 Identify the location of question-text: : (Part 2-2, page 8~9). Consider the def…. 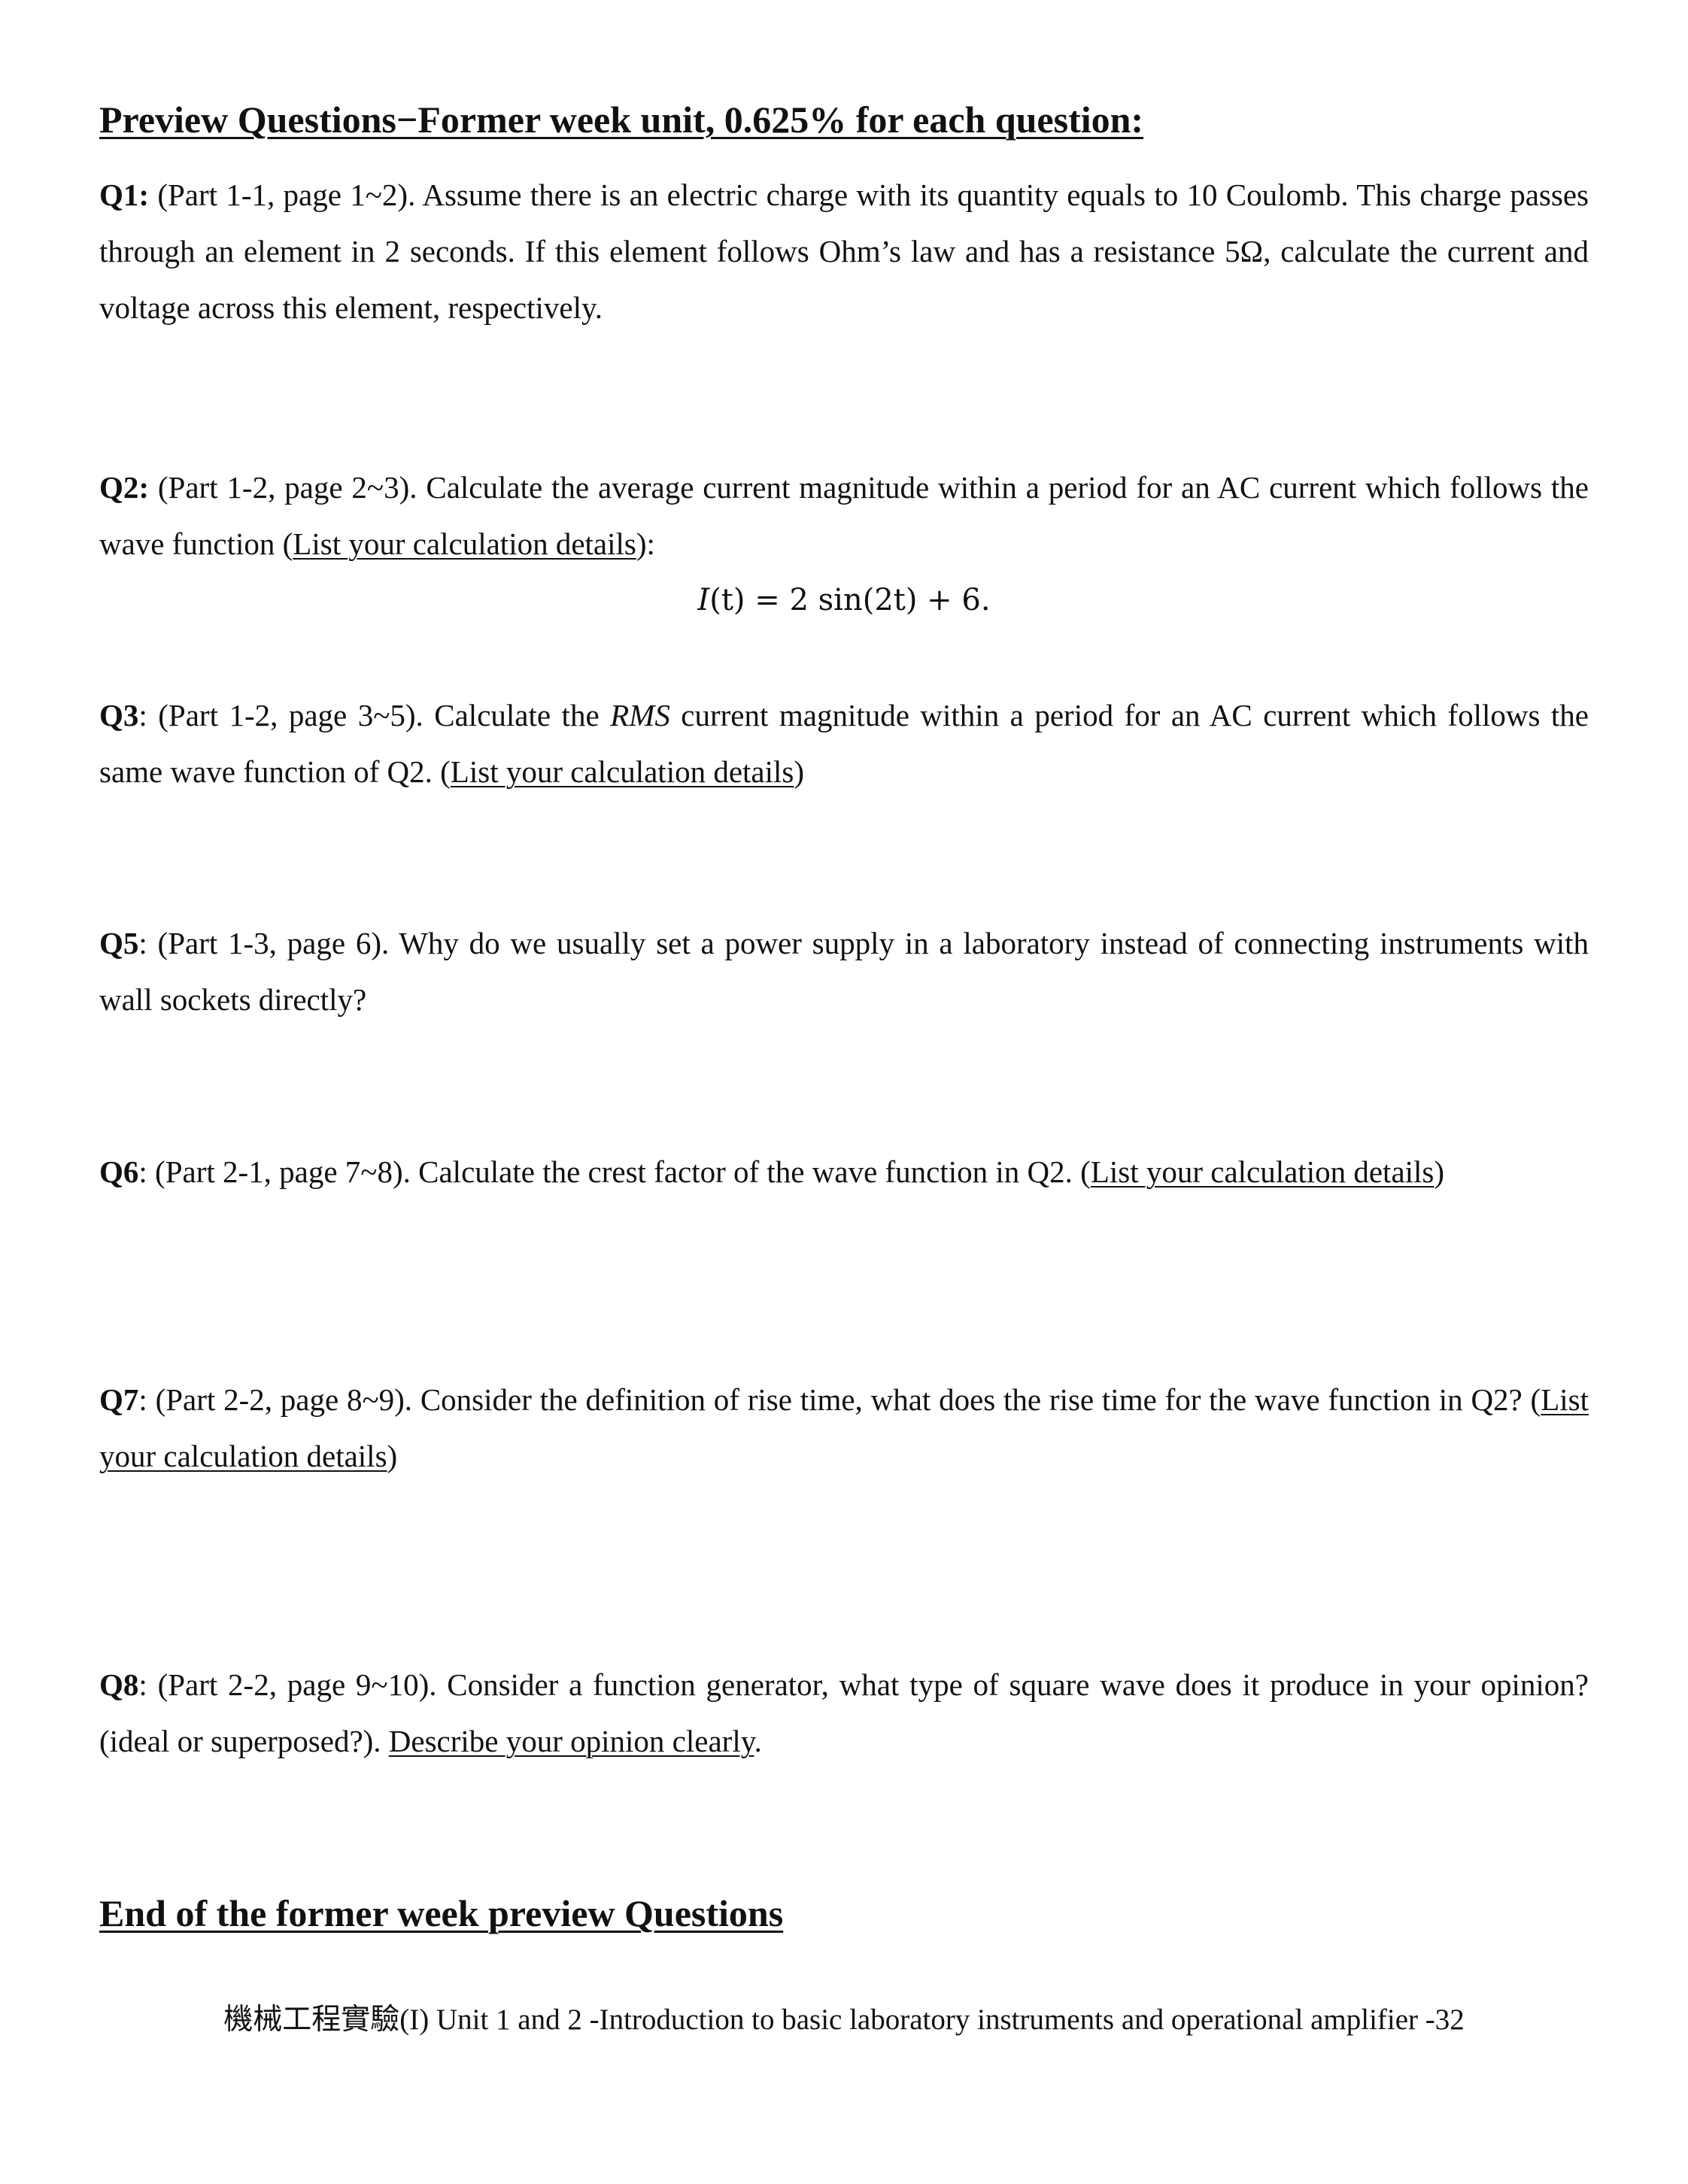
(839, 1399).